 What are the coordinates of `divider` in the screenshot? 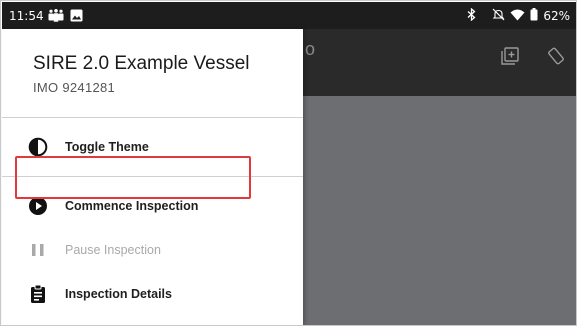 It's located at (152, 117).